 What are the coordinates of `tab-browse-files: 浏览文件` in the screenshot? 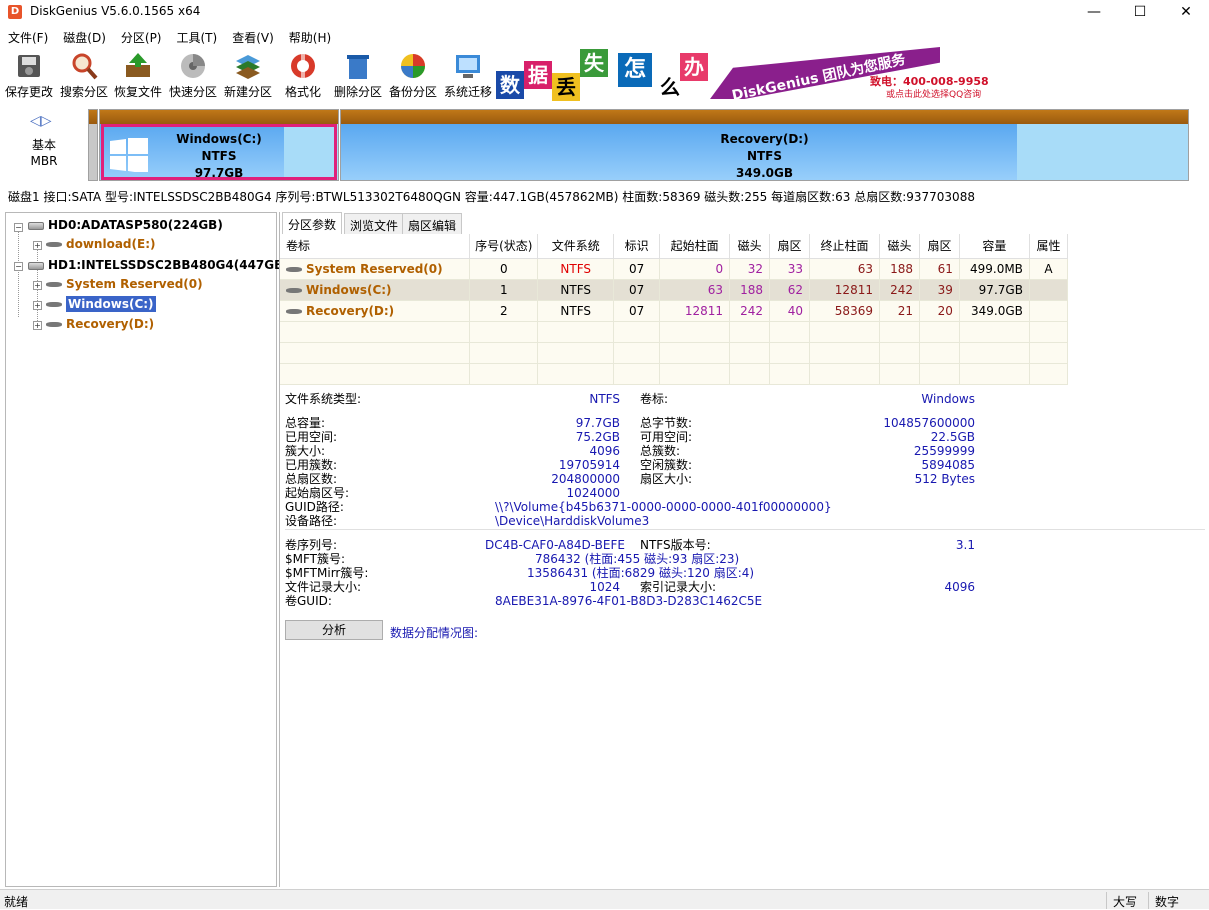 It's located at (374, 223).